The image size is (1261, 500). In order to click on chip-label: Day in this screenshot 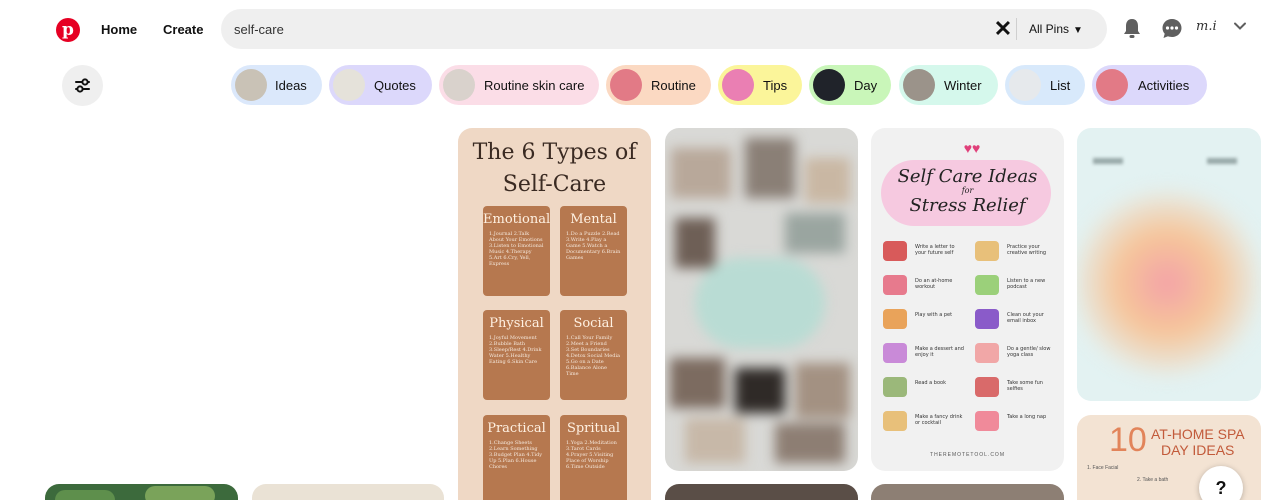, I will do `click(866, 85)`.